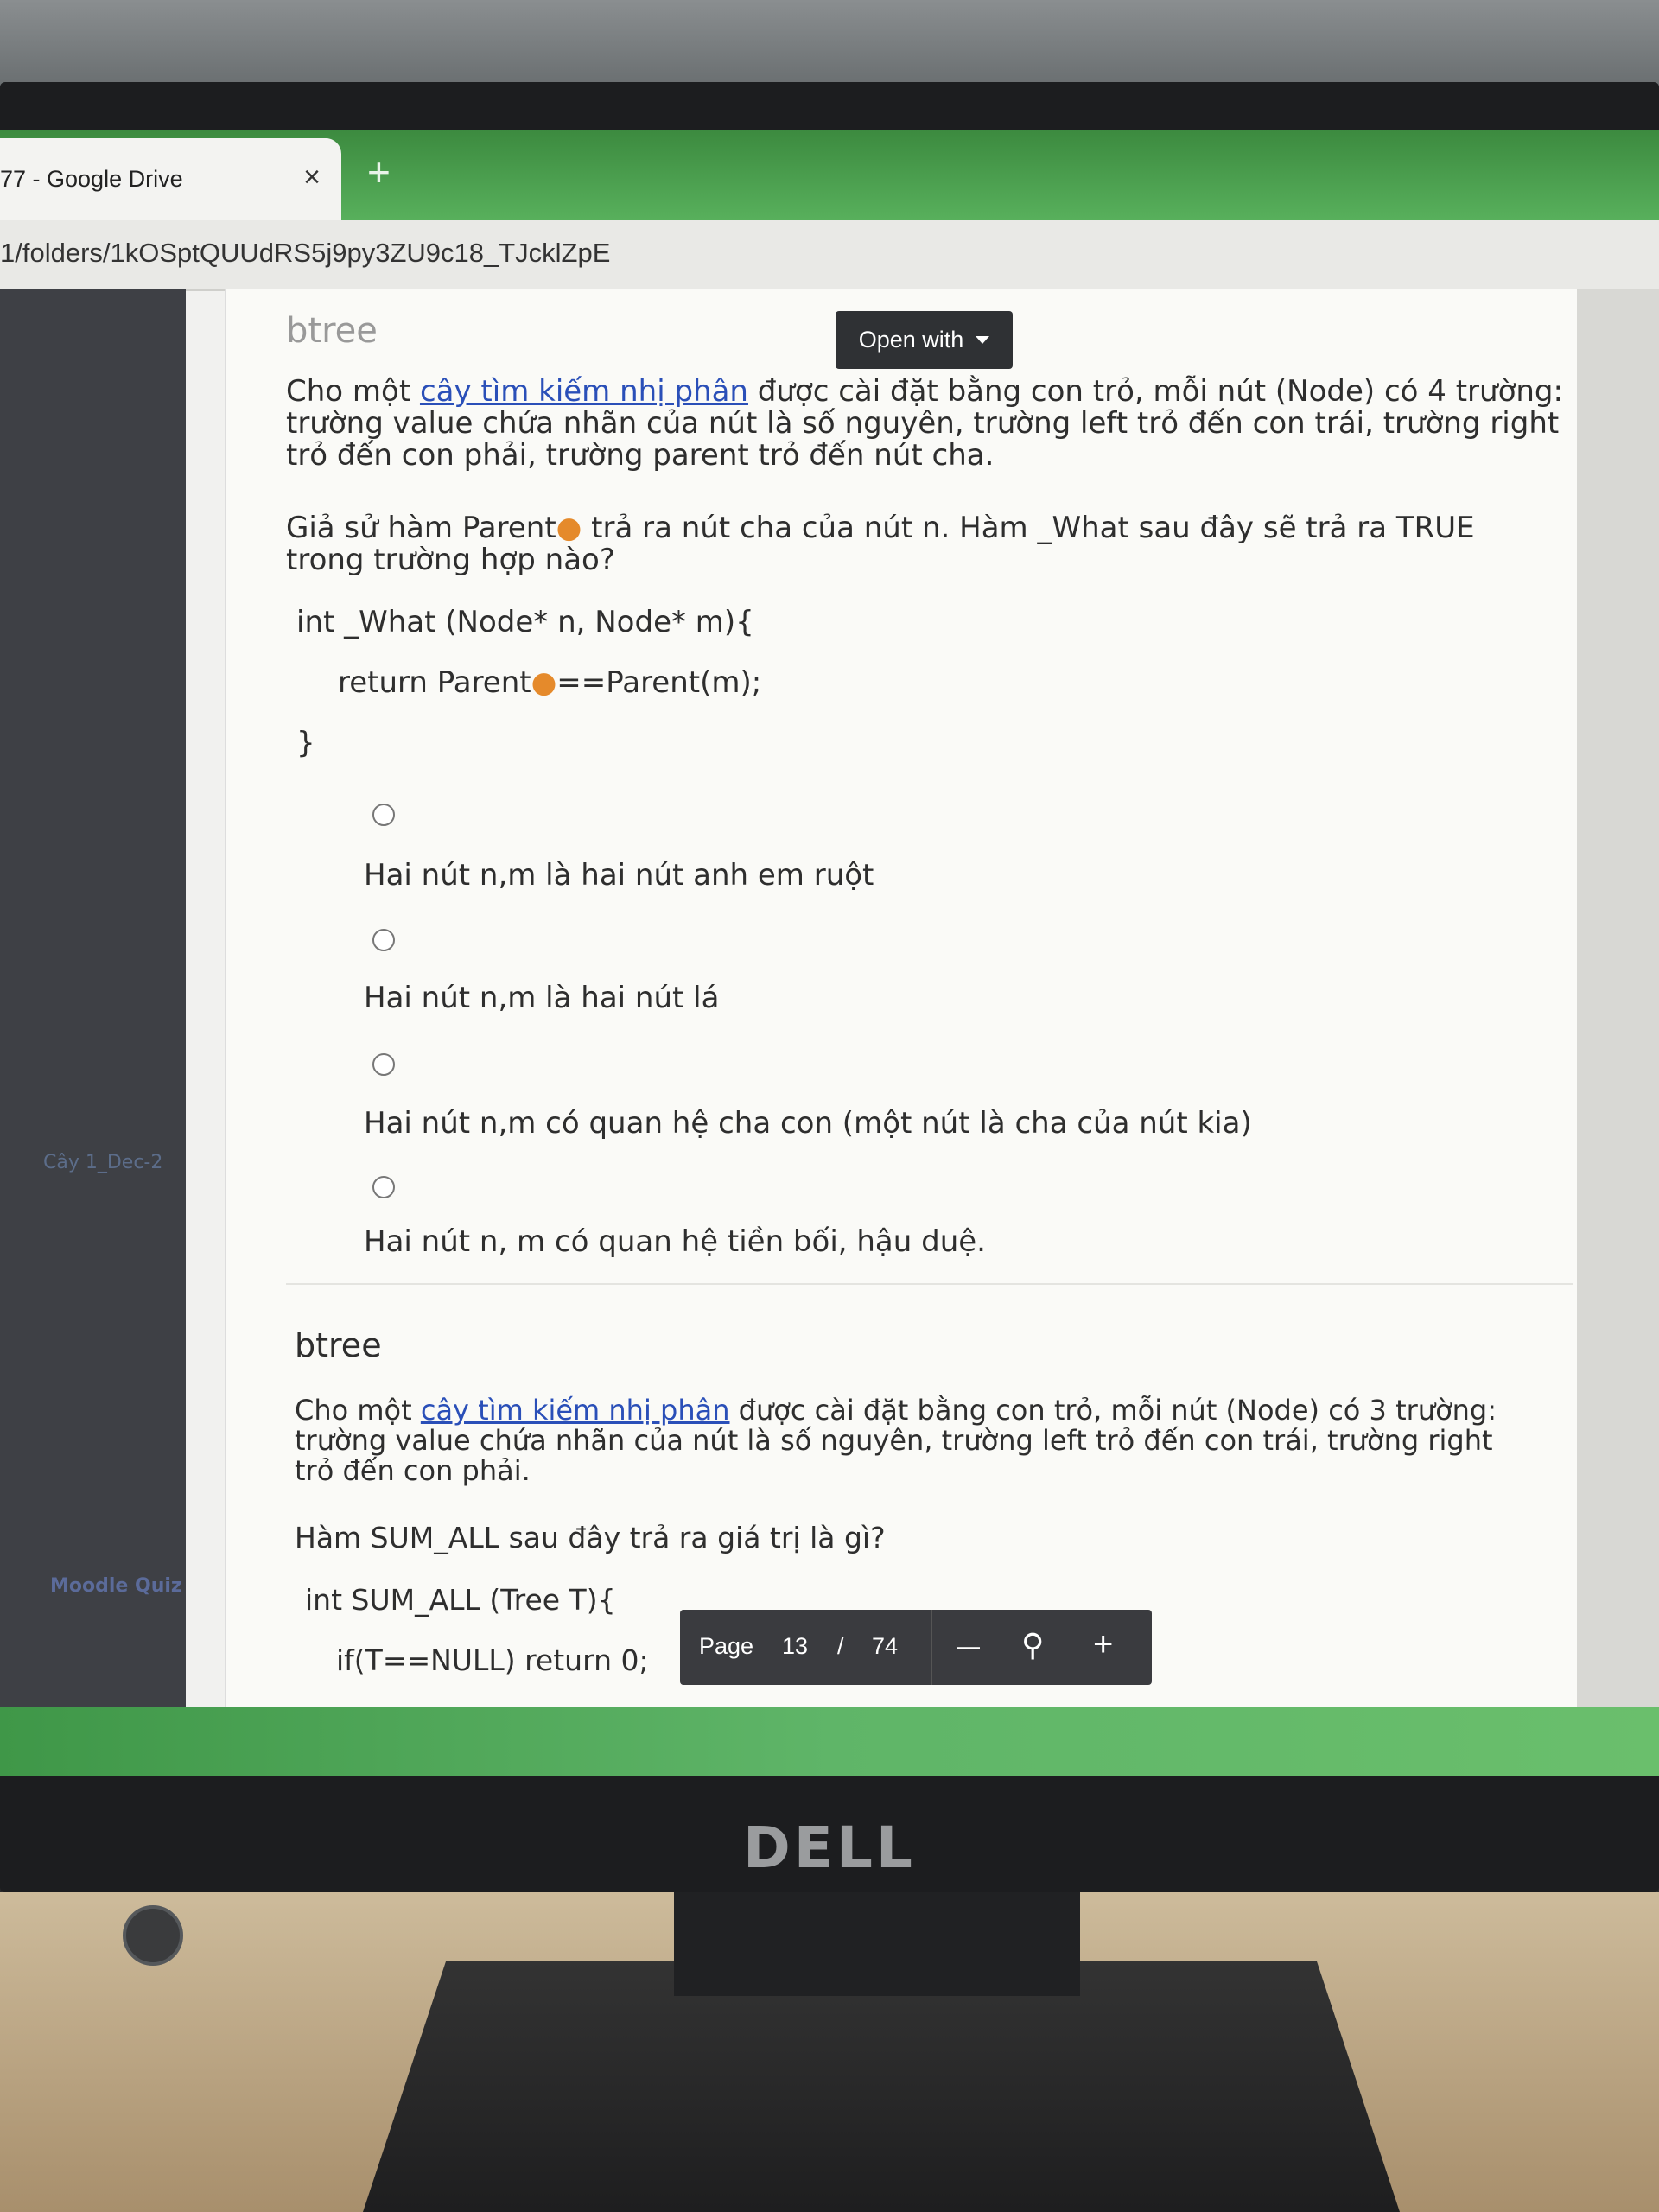 The image size is (1659, 2212). I want to click on divider, so click(929, 1284).